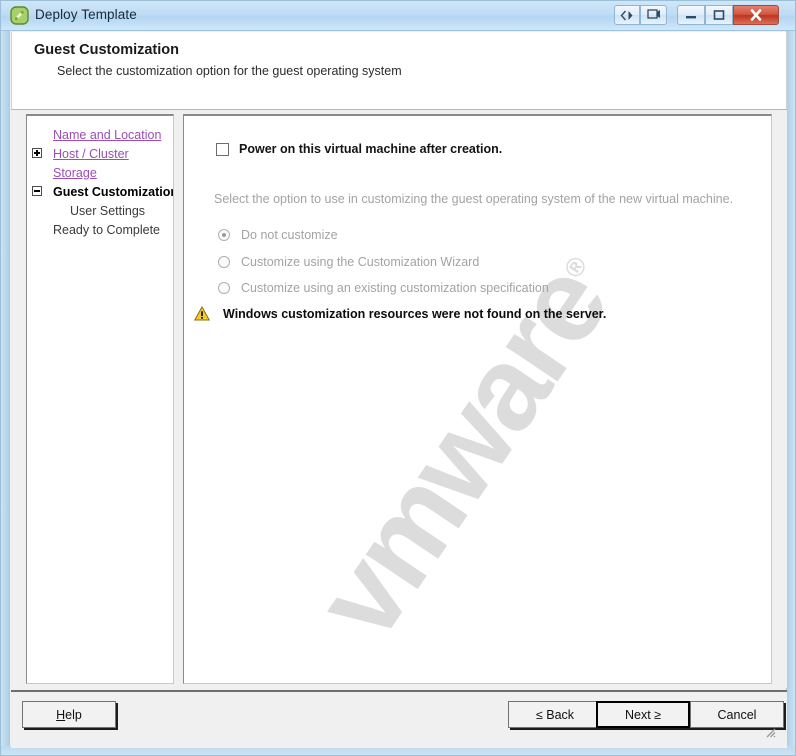 The width and height of the screenshot is (796, 756). What do you see at coordinates (107, 50) in the screenshot?
I see `page-title: Guest Customization` at bounding box center [107, 50].